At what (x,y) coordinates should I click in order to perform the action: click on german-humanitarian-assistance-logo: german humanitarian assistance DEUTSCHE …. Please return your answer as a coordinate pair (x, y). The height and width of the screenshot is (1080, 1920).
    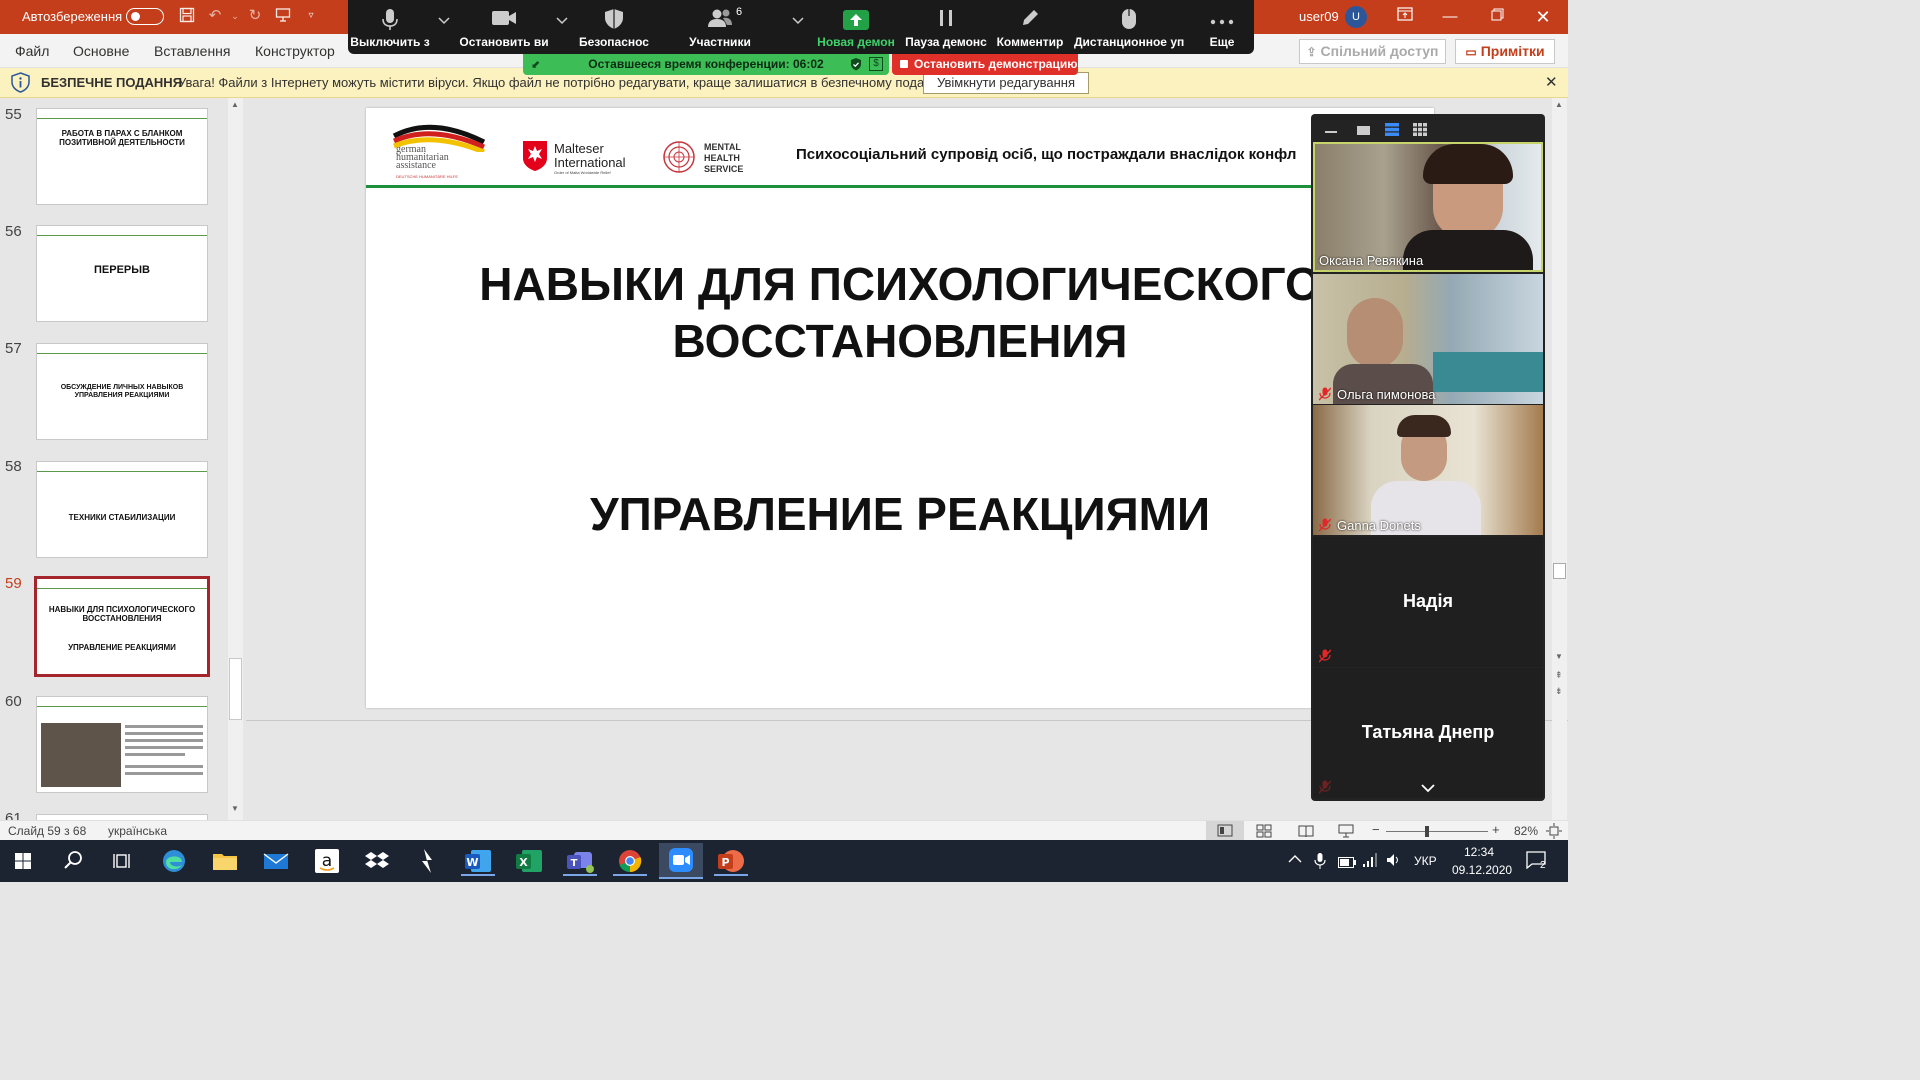
    Looking at the image, I should click on (440, 151).